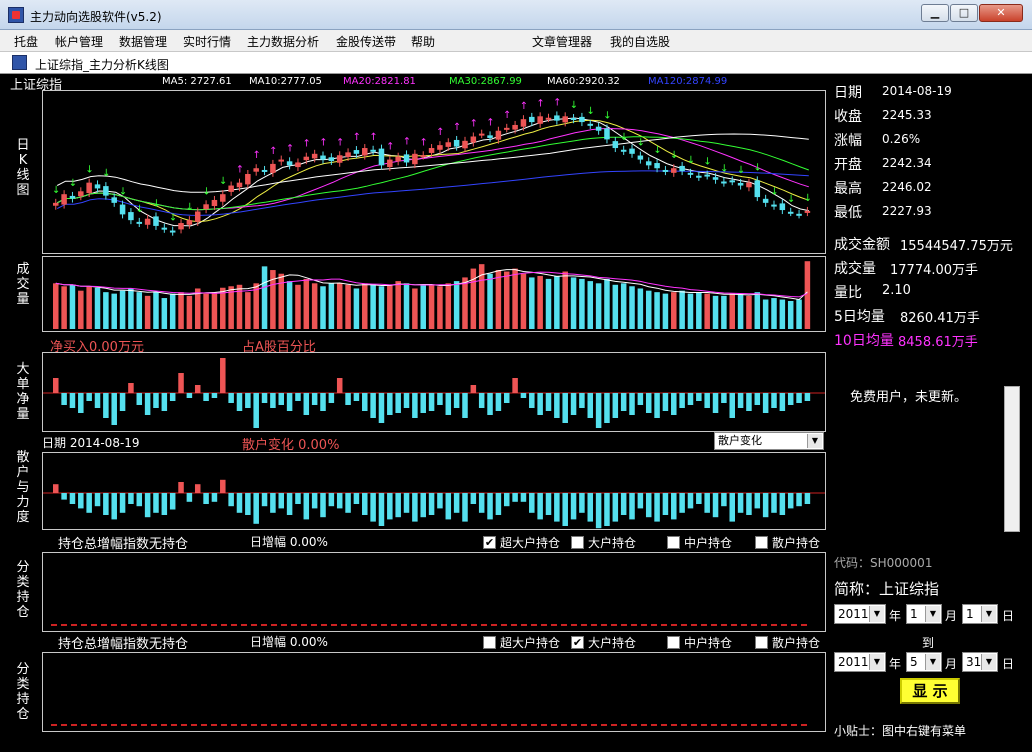  What do you see at coordinates (853, 662) in the screenshot?
I see `to-year-value: 2011` at bounding box center [853, 662].